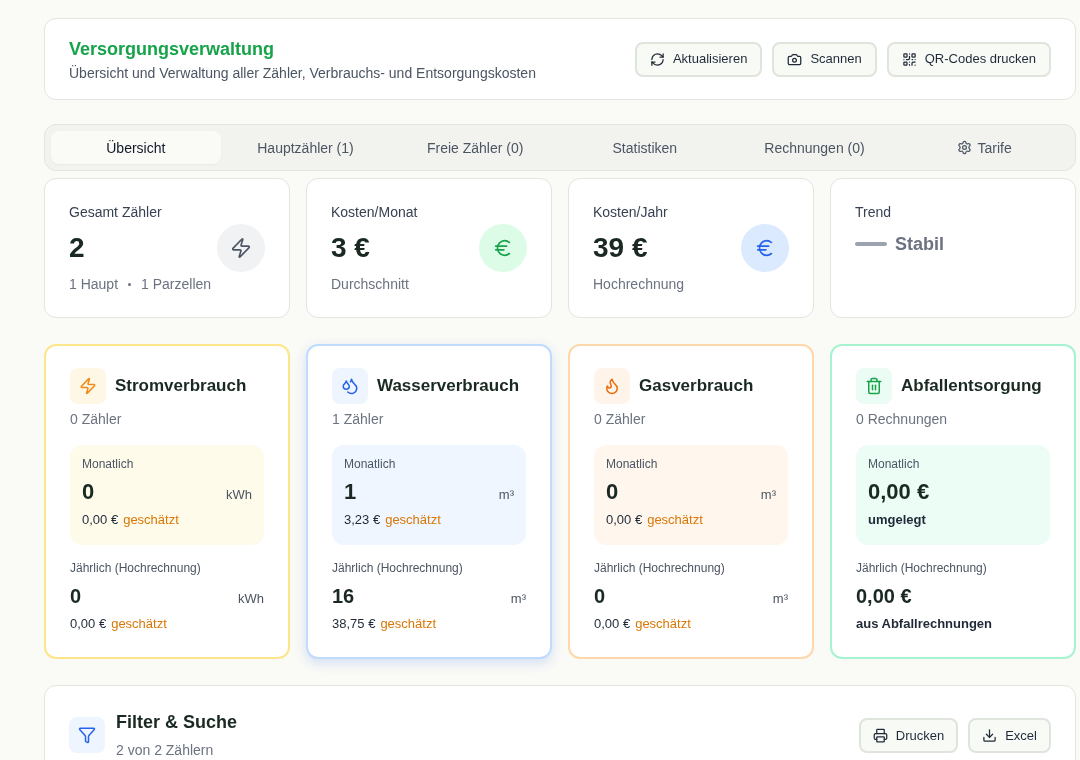 This screenshot has height=760, width=1080. What do you see at coordinates (370, 284) in the screenshot?
I see `stat-note: Durchschnitt` at bounding box center [370, 284].